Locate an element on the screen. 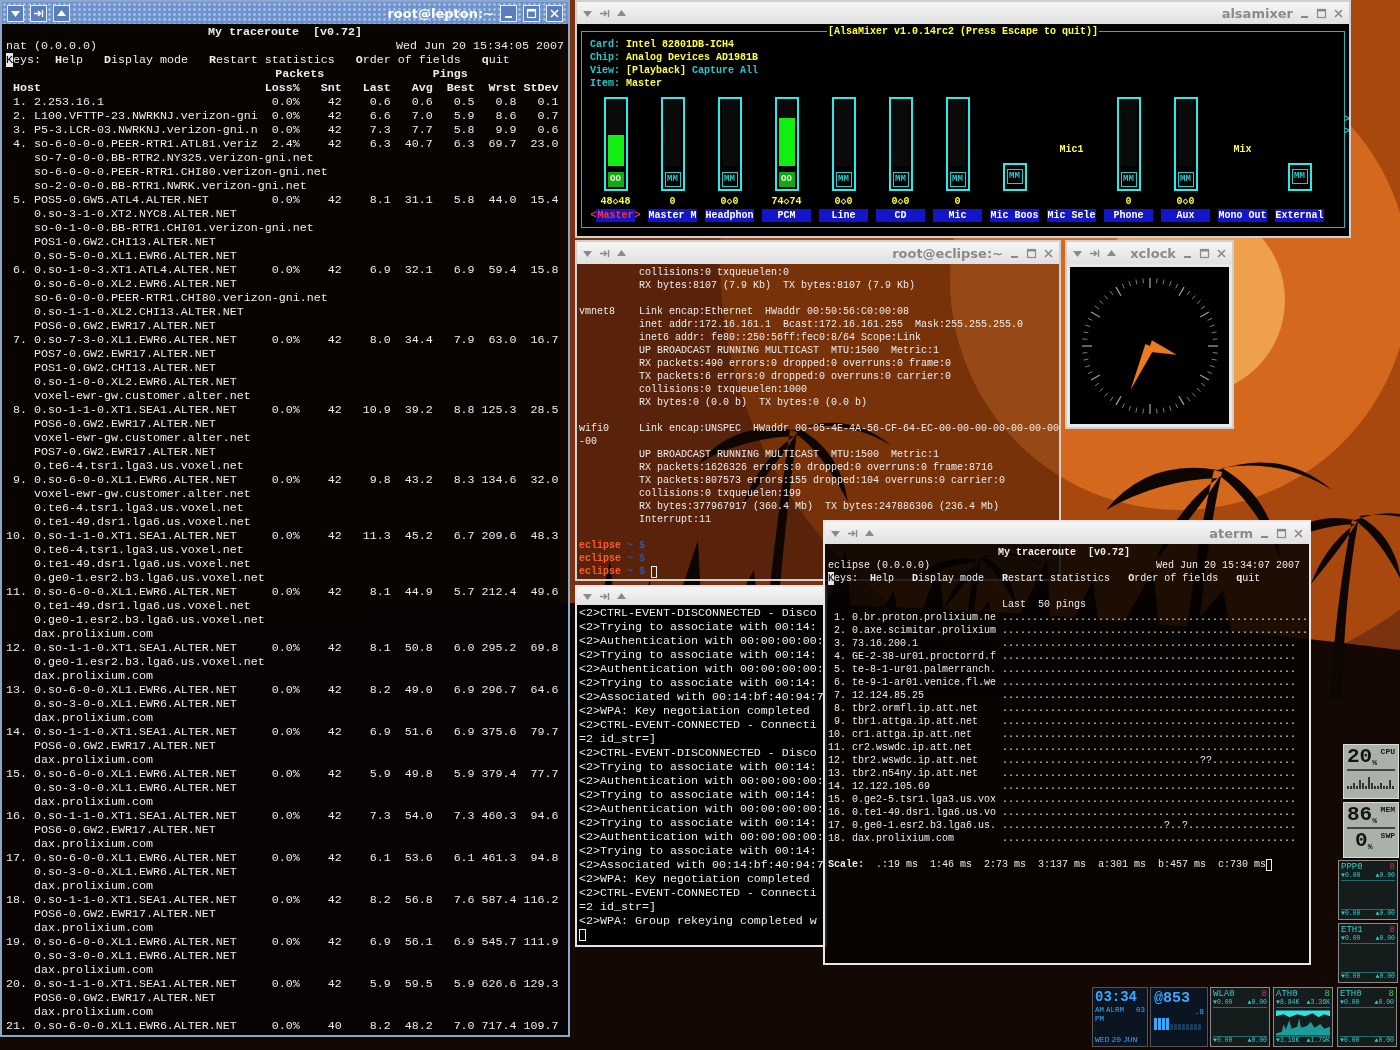 The width and height of the screenshot is (1400, 1050). interface-name: wifi0 is located at coordinates (594, 428).